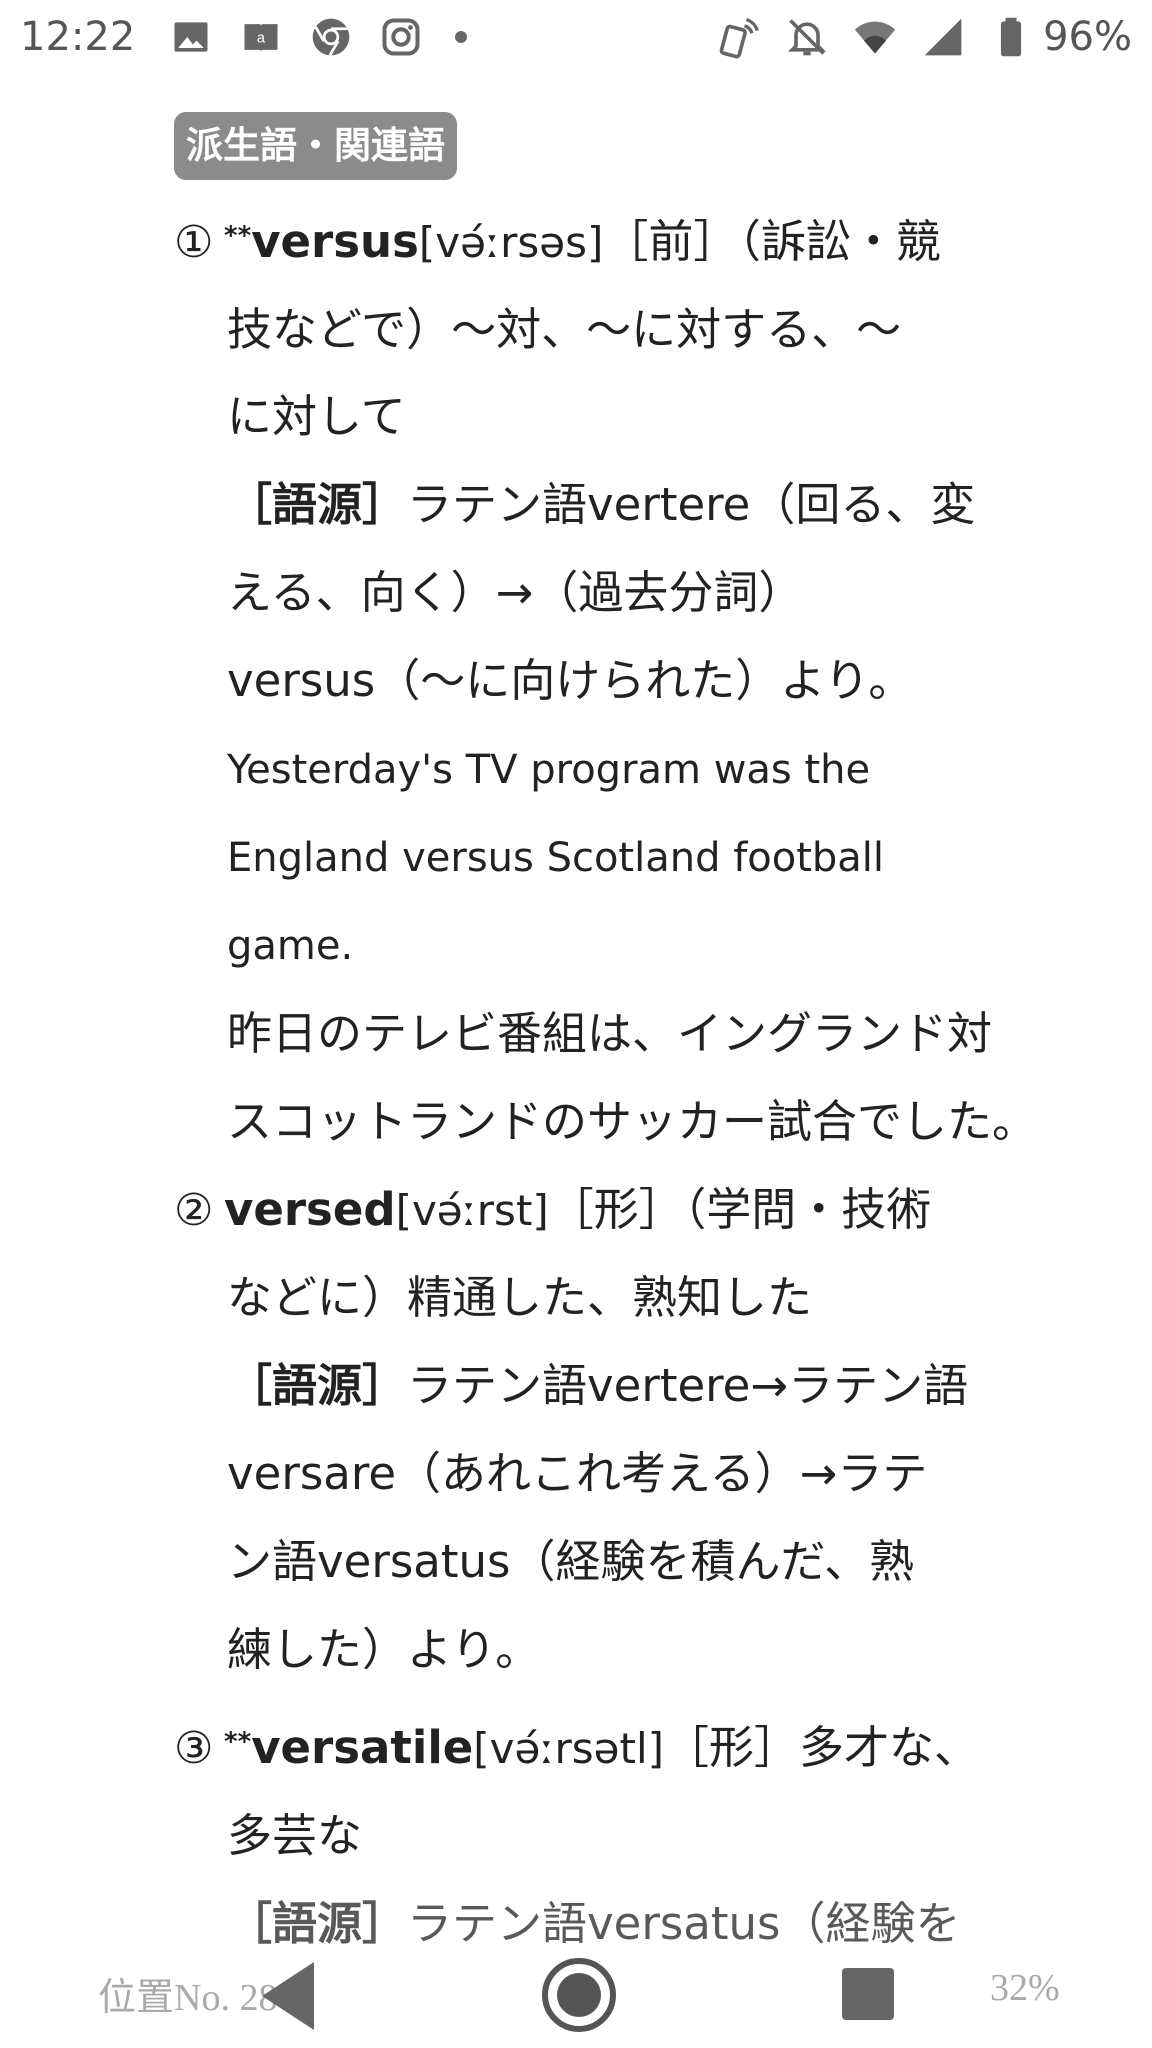 Image resolution: width=1152 pixels, height=2048 pixels. What do you see at coordinates (688, 1385) in the screenshot?
I see `etymology-text: ラテン語vertere→ラテン語` at bounding box center [688, 1385].